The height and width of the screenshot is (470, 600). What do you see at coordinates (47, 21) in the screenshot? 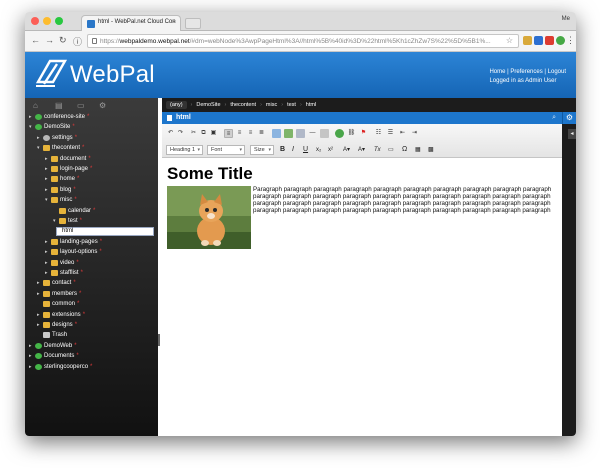
I see `minimize-window-icon` at bounding box center [47, 21].